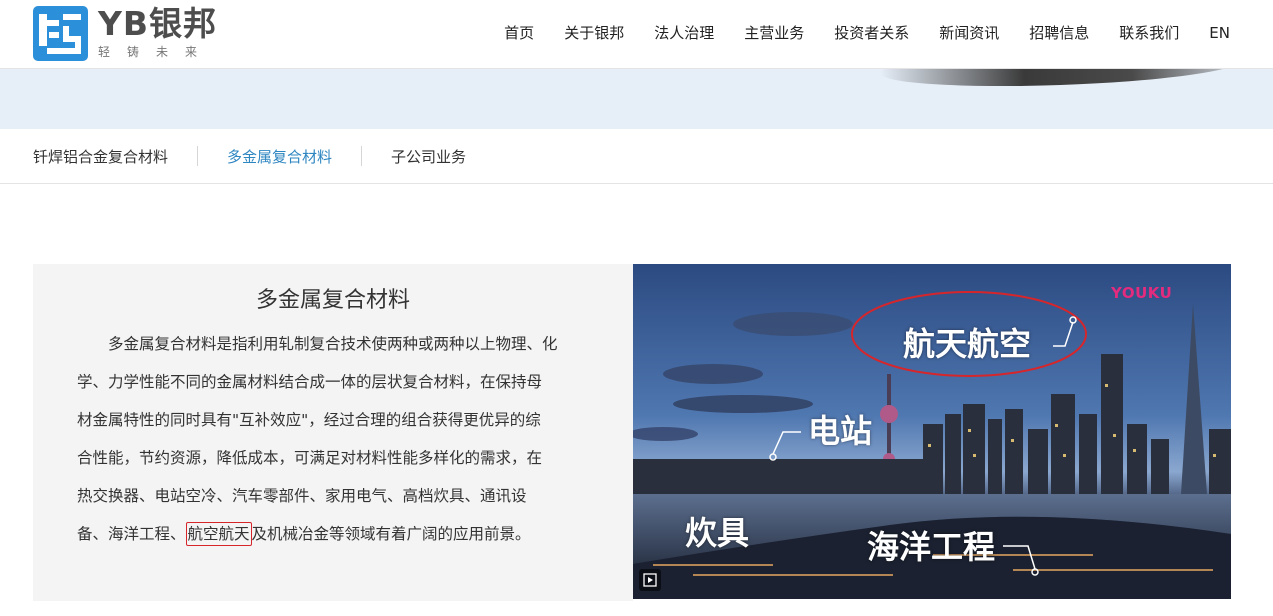 This screenshot has width=1273, height=616. I want to click on logo: YB银邦 轻铸未来, so click(125, 33).